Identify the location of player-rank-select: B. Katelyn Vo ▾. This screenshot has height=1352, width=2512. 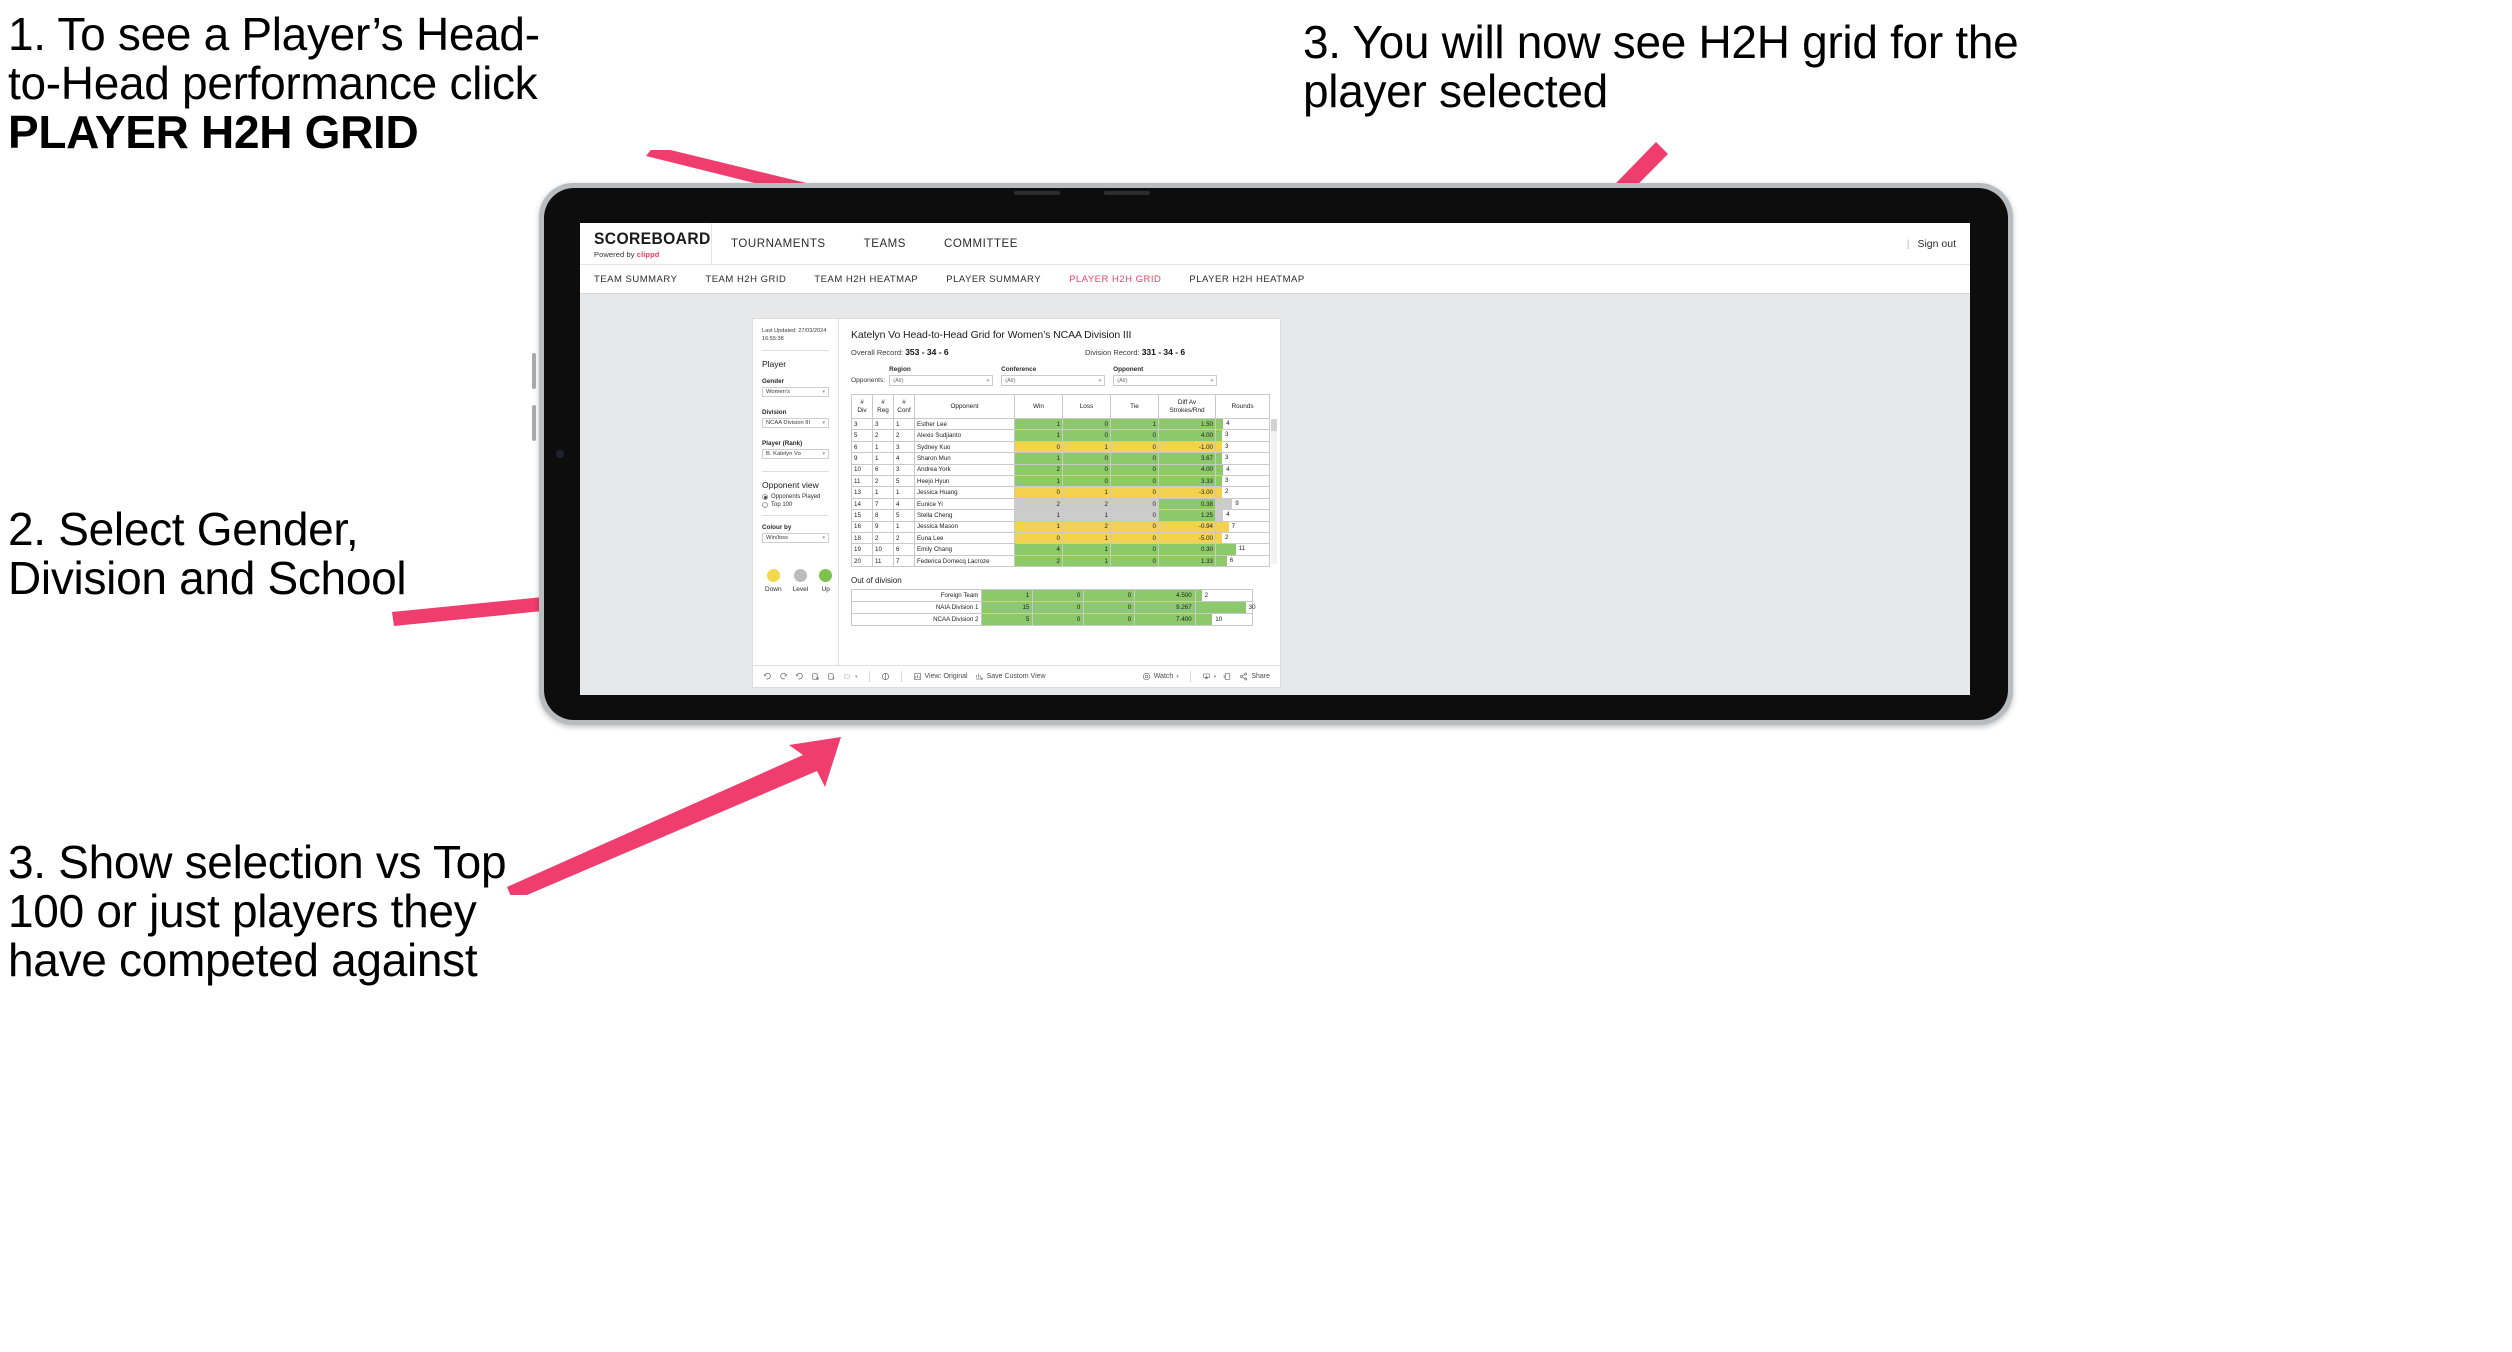
(795, 454).